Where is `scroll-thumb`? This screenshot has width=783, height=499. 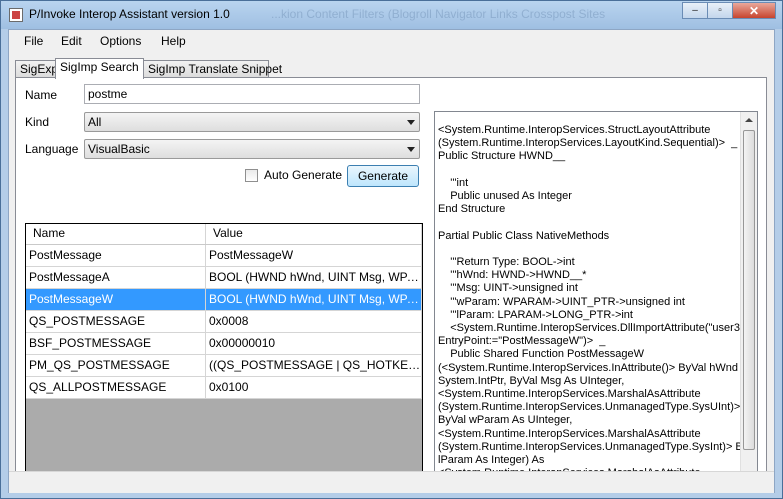
scroll-thumb is located at coordinates (749, 290).